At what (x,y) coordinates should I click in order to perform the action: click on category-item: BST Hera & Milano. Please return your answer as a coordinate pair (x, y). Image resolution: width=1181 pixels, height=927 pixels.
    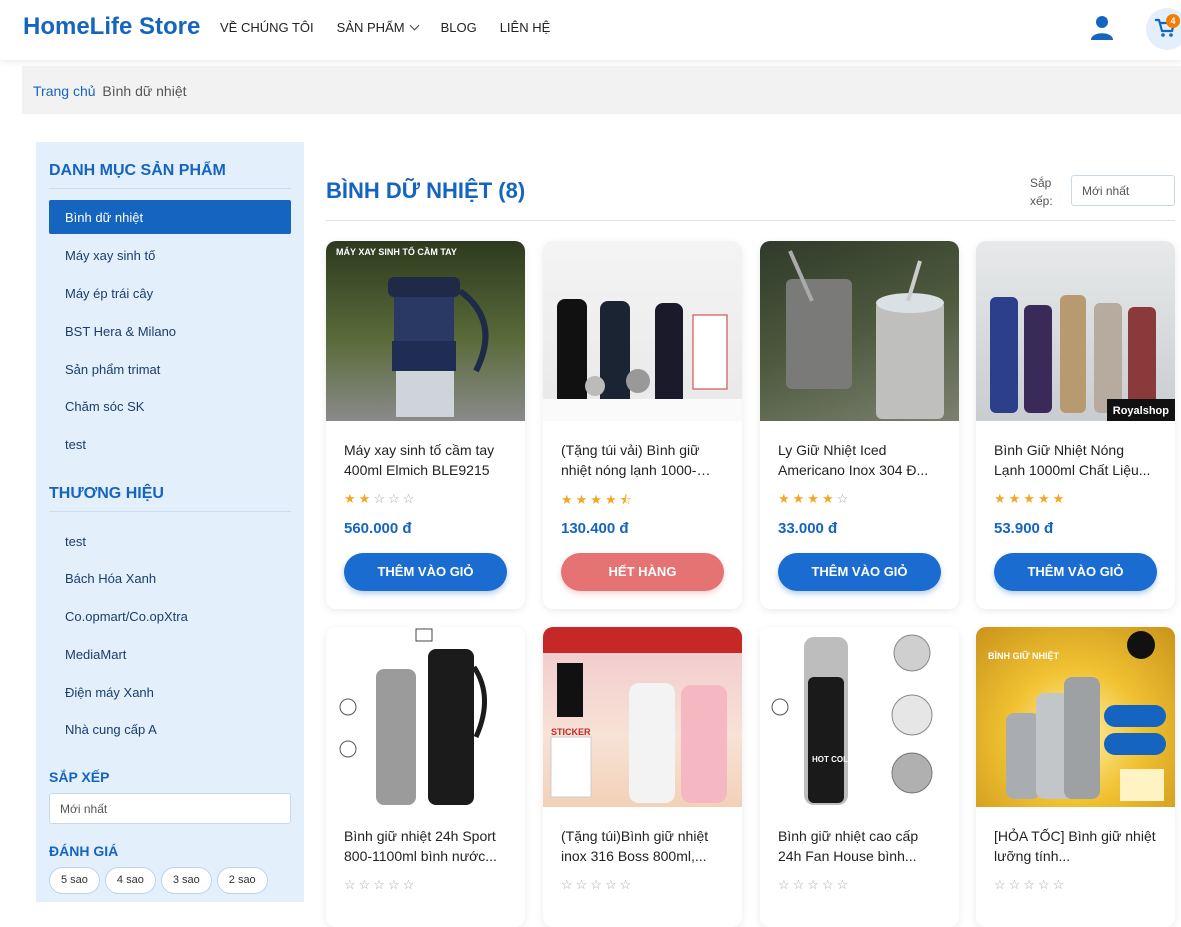
    Looking at the image, I should click on (170, 331).